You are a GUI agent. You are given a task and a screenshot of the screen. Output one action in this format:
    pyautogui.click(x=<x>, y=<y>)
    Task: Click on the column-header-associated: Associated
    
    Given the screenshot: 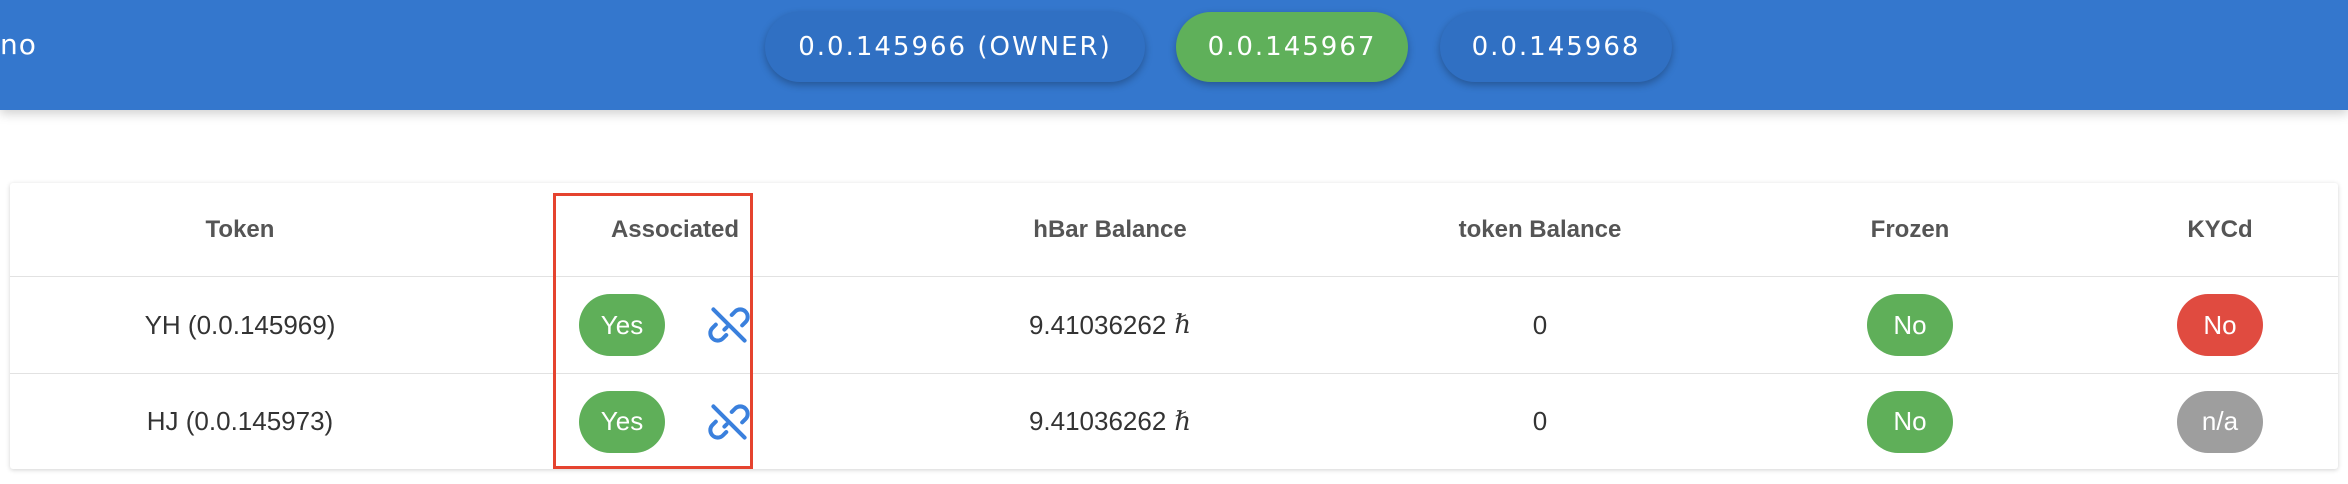 What is the action you would take?
    pyautogui.click(x=675, y=229)
    